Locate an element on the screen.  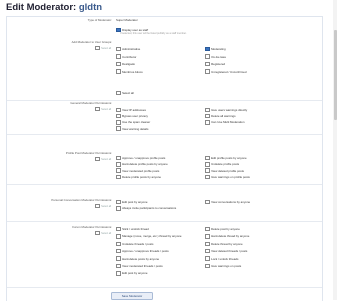
general-option-label: Delete all warnings is located at coordinates (223, 116).